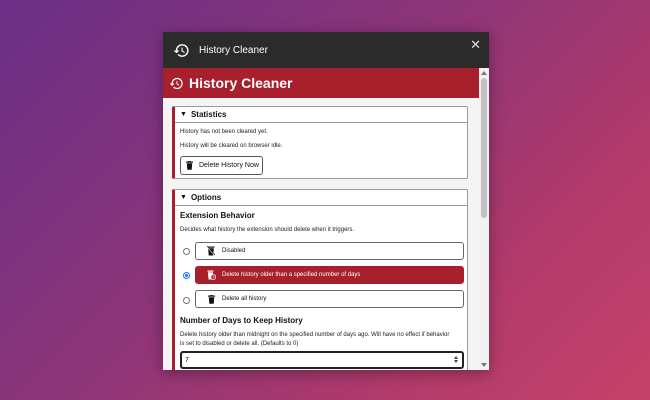  Describe the element at coordinates (321, 198) in the screenshot. I see `options-toggle: ▼ Options` at that location.